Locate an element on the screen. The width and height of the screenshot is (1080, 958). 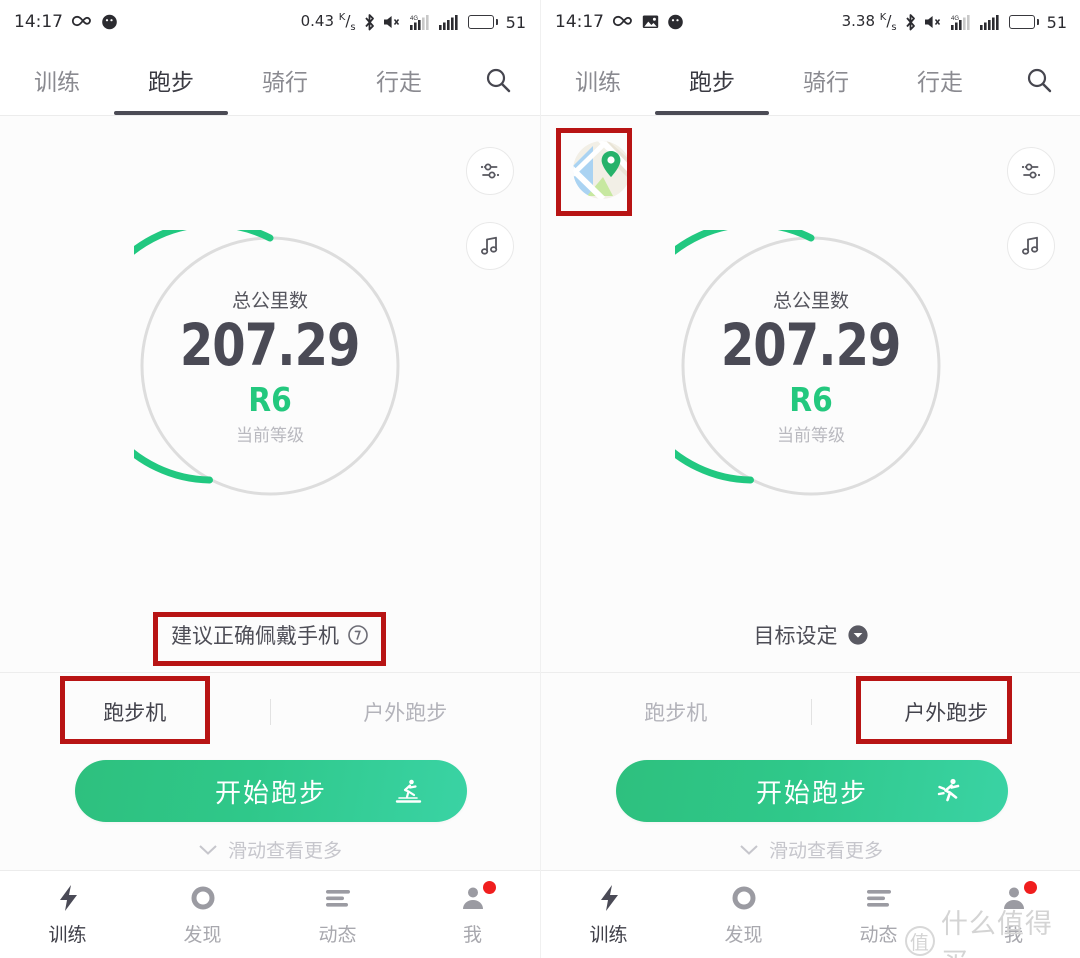
start-run-label: 开始跑步 is located at coordinates (811, 793).